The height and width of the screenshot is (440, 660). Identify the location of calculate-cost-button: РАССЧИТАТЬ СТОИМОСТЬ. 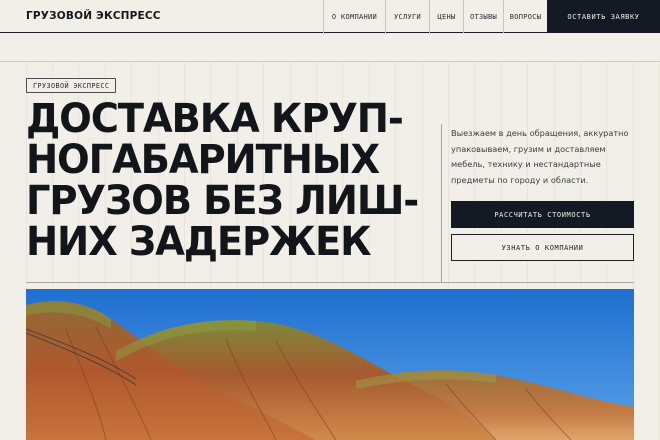
(542, 214).